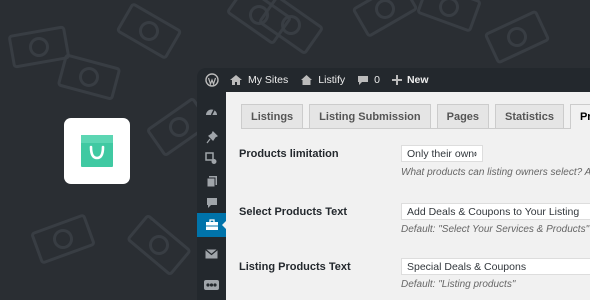  I want to click on tab-pages: Pages, so click(463, 116).